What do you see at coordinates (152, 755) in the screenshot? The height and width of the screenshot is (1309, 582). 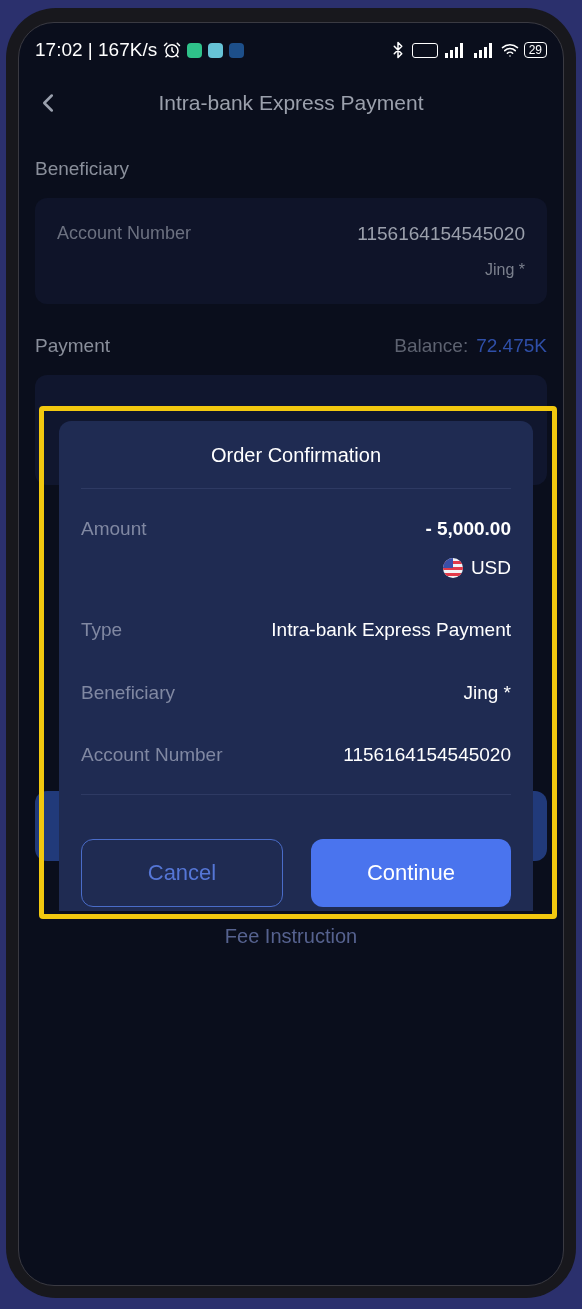 I see `row-label: Account Number` at bounding box center [152, 755].